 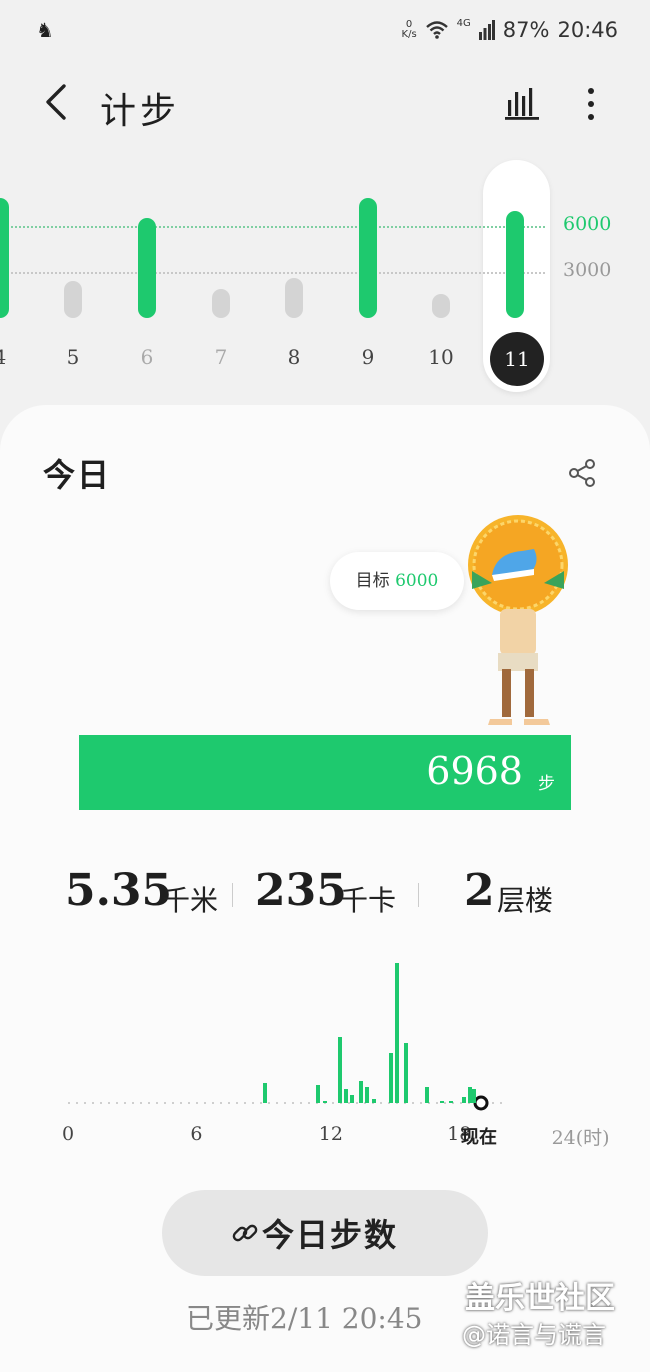 I want to click on back-button, so click(x=58, y=102).